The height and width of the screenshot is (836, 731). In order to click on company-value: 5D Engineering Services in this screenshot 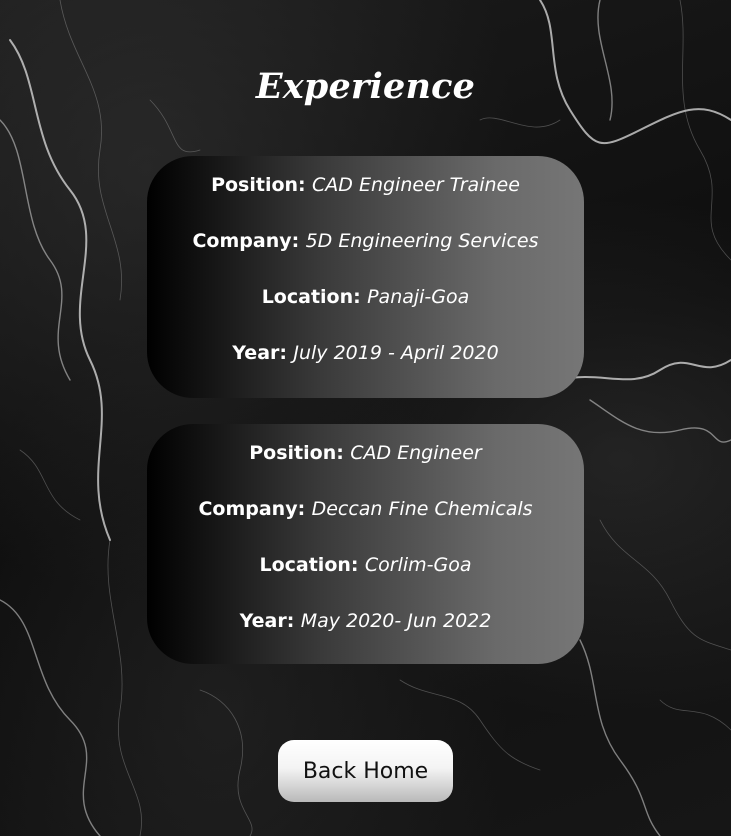, I will do `click(422, 241)`.